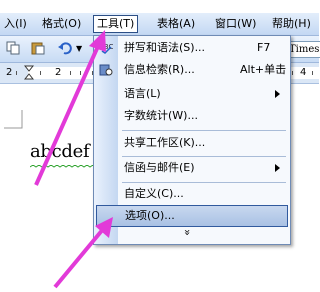  What do you see at coordinates (60, 151) in the screenshot?
I see `document-text: abcdef` at bounding box center [60, 151].